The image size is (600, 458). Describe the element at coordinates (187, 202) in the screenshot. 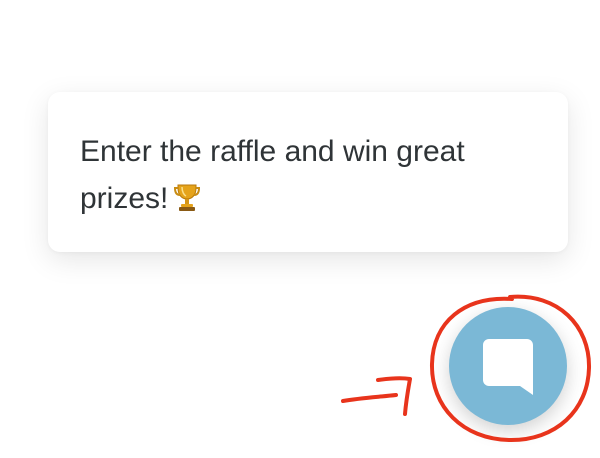

I see `trophy-icon` at that location.